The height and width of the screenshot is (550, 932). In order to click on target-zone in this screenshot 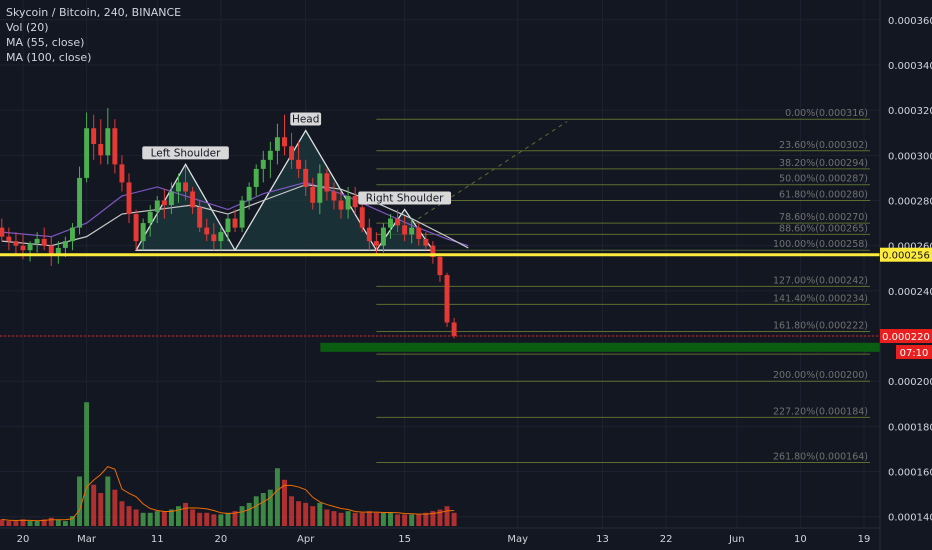, I will do `click(600, 347)`.